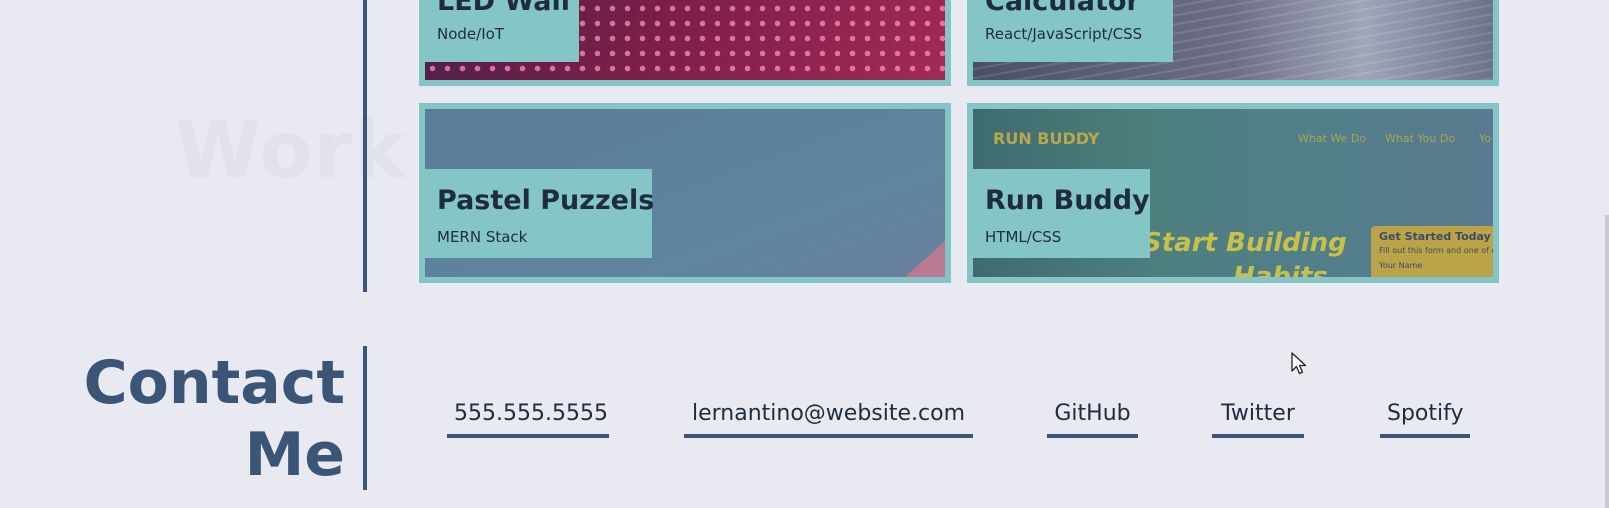  Describe the element at coordinates (925, 259) in the screenshot. I see `thumbnail-corner-shape` at that location.